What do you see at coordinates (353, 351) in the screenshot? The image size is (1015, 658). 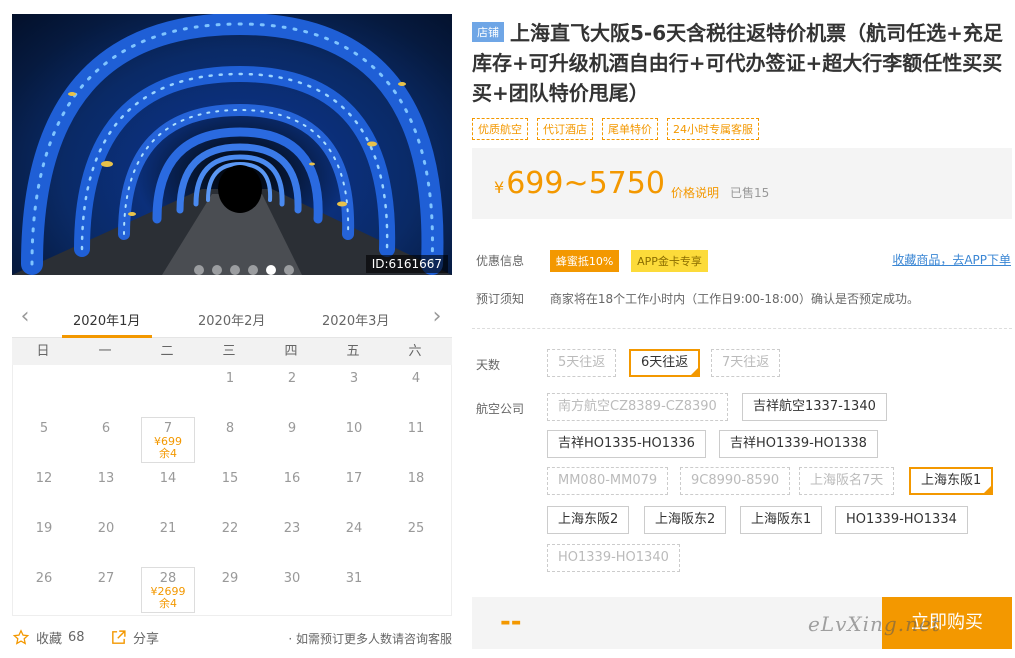 I see `weekday-label: 五` at bounding box center [353, 351].